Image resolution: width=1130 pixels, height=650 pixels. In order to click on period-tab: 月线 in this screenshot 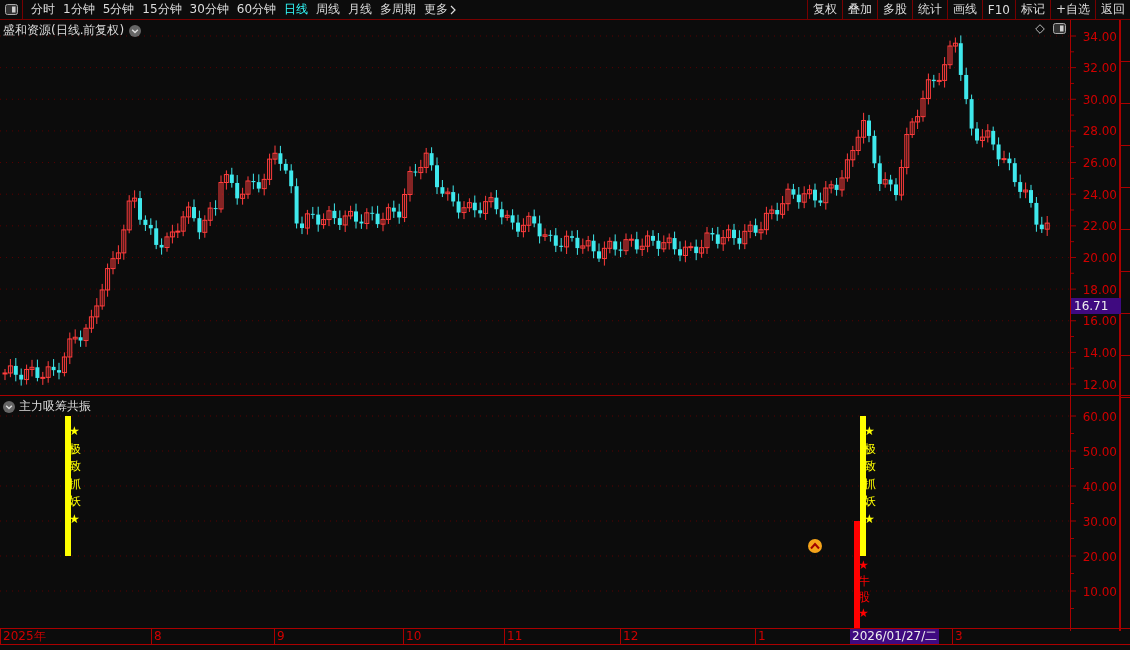, I will do `click(360, 9)`.